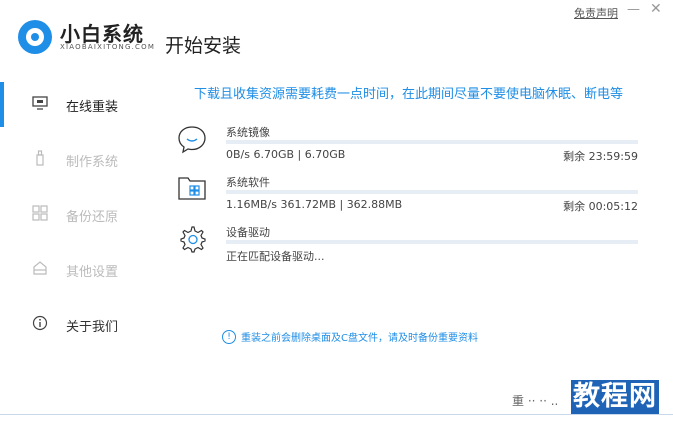 This screenshot has width=673, height=424. I want to click on task-stats: 1.16MB/s 361.72MB | 362.88MB, so click(314, 204).